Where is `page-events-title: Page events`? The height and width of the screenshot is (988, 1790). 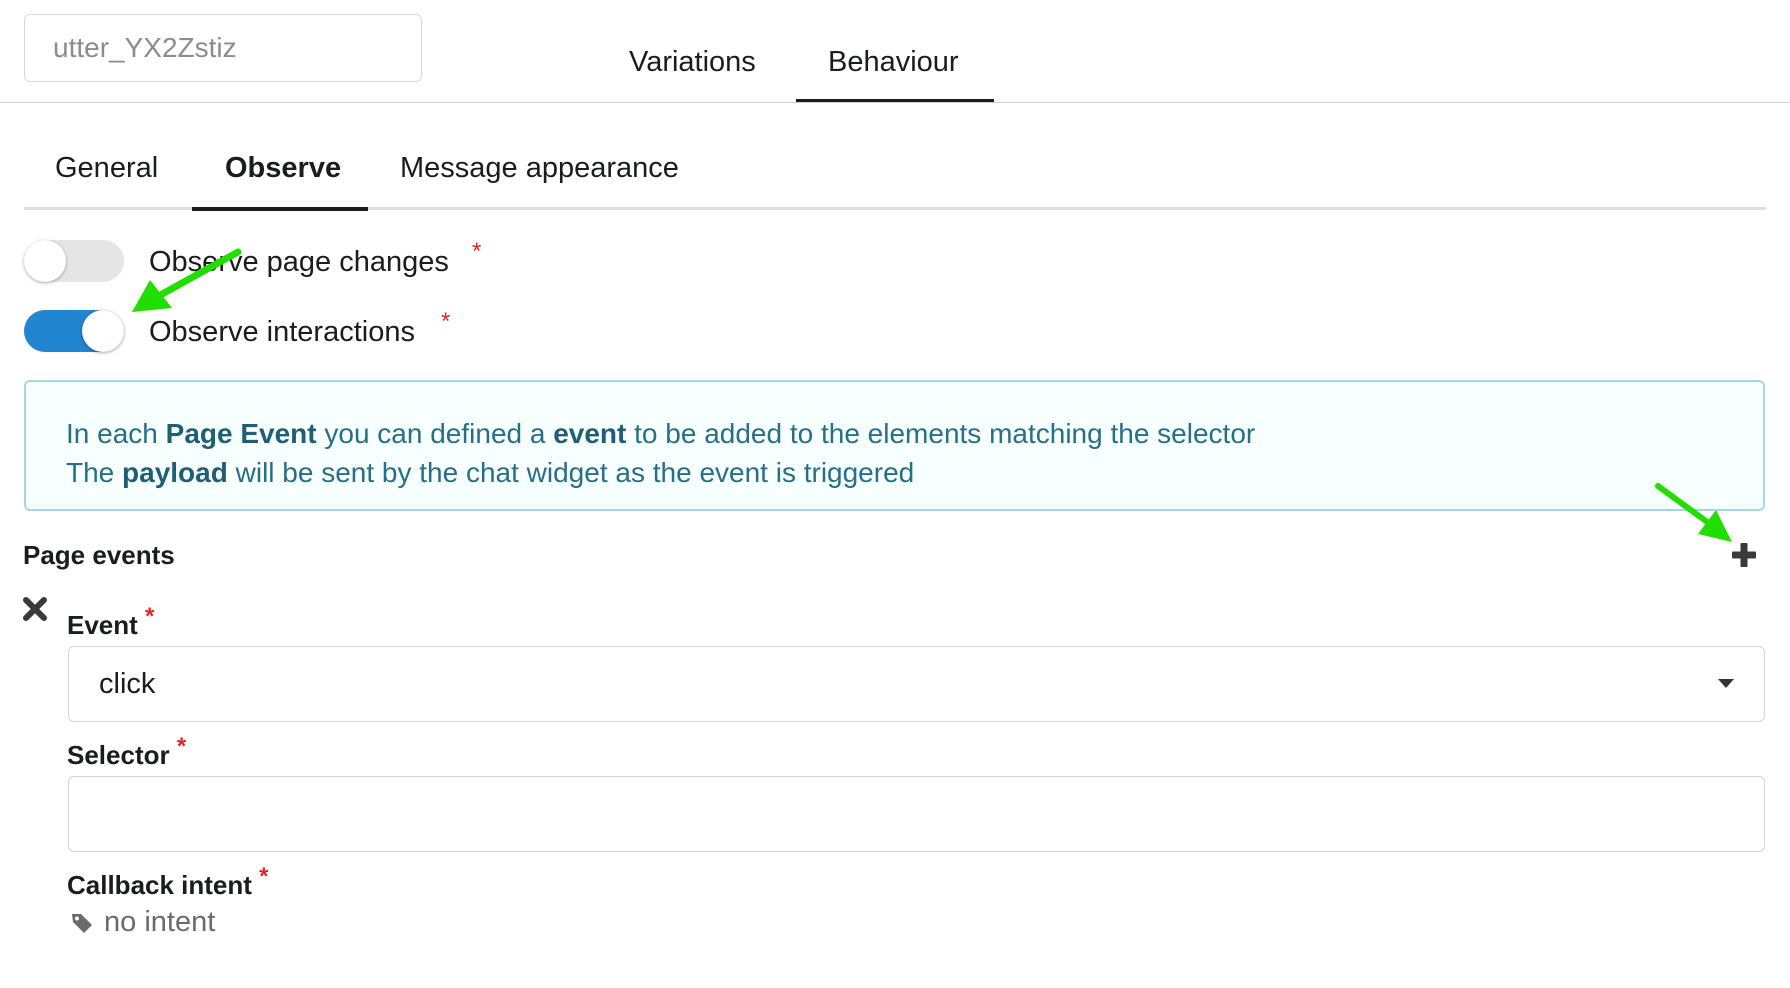
page-events-title: Page events is located at coordinates (99, 555).